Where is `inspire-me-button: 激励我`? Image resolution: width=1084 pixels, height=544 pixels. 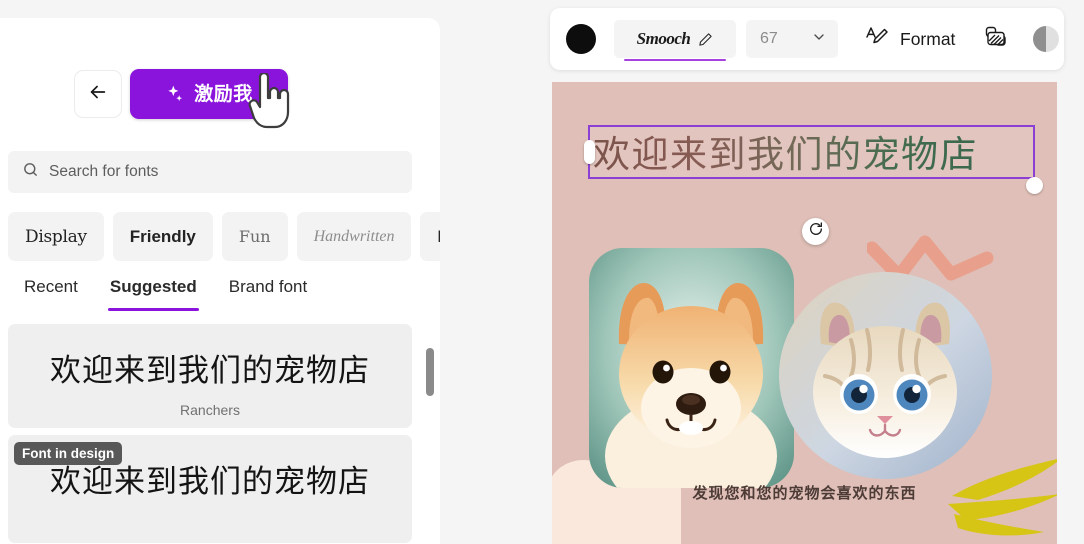 inspire-me-button: 激励我 is located at coordinates (209, 94).